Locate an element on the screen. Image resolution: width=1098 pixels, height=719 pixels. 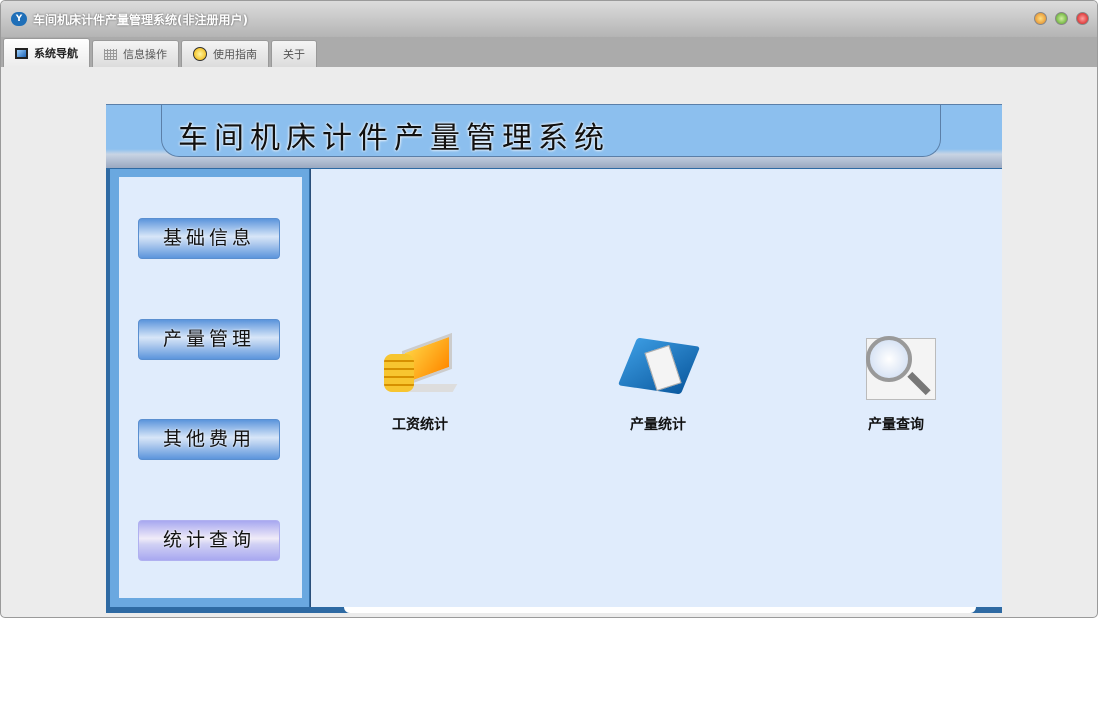
tab-label: 信息操作 is located at coordinates (145, 54).